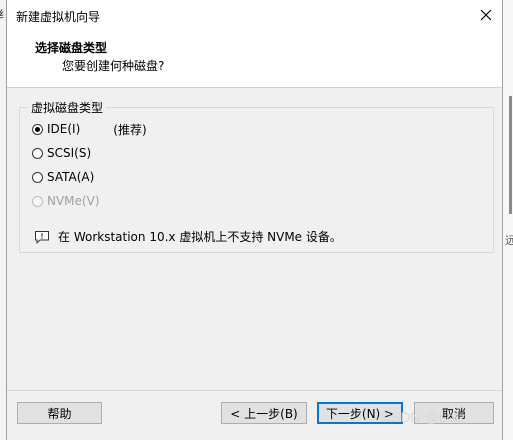 This screenshot has height=440, width=513. I want to click on radio-button-checked, so click(37, 129).